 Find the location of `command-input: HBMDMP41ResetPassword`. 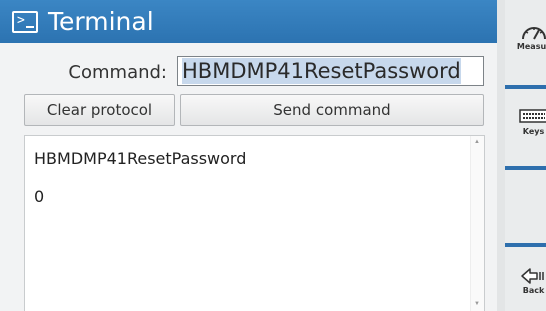

command-input: HBMDMP41ResetPassword is located at coordinates (330, 71).